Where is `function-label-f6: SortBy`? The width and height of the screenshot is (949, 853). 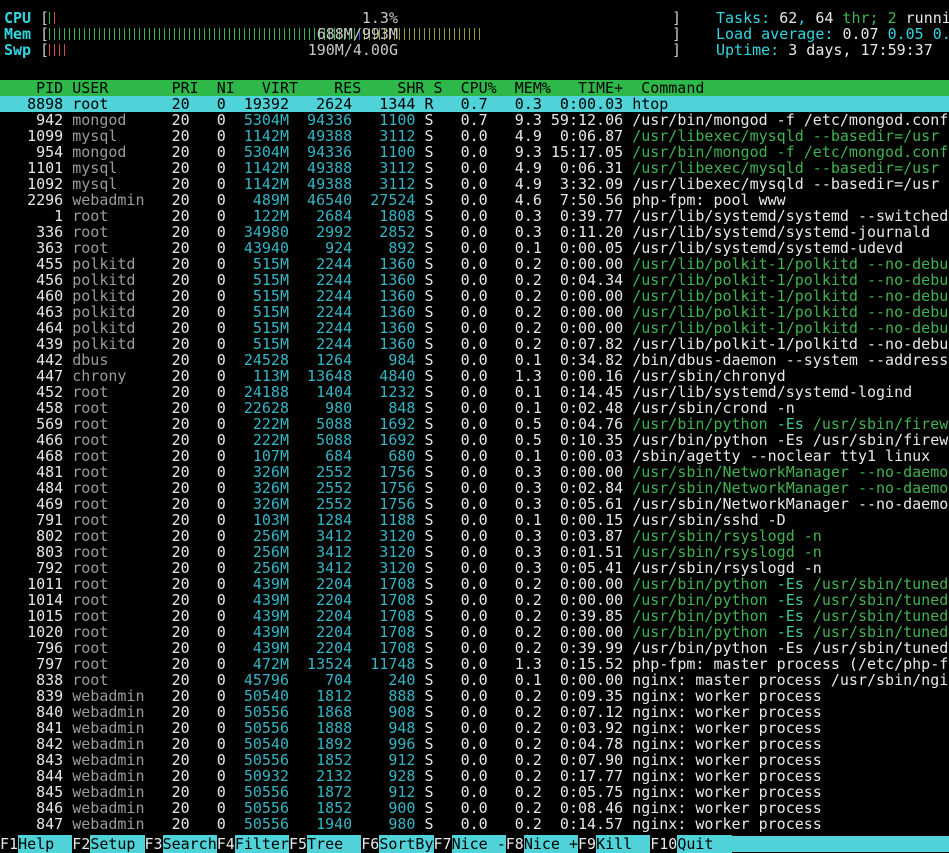
function-label-f6: SortBy is located at coordinates (406, 844).